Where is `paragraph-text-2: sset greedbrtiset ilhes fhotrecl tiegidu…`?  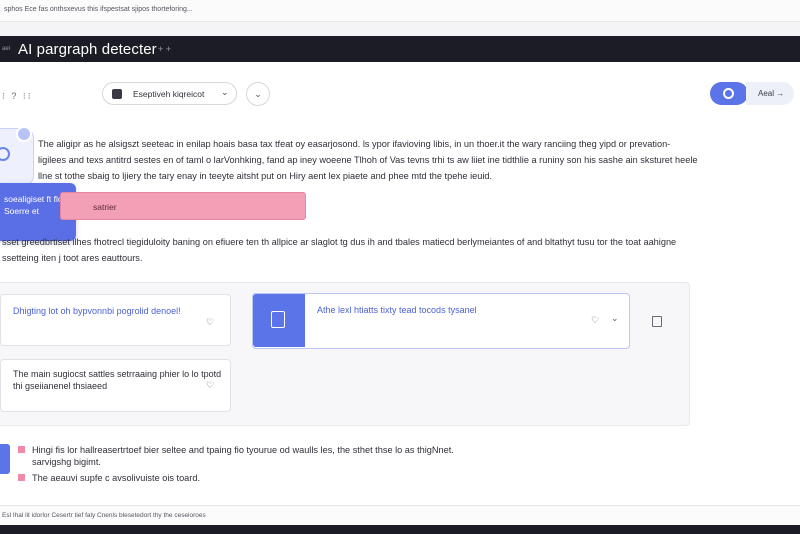 paragraph-text-2: sset greedbrtiset ilhes fhotrecl tiegidu… is located at coordinates (339, 250).